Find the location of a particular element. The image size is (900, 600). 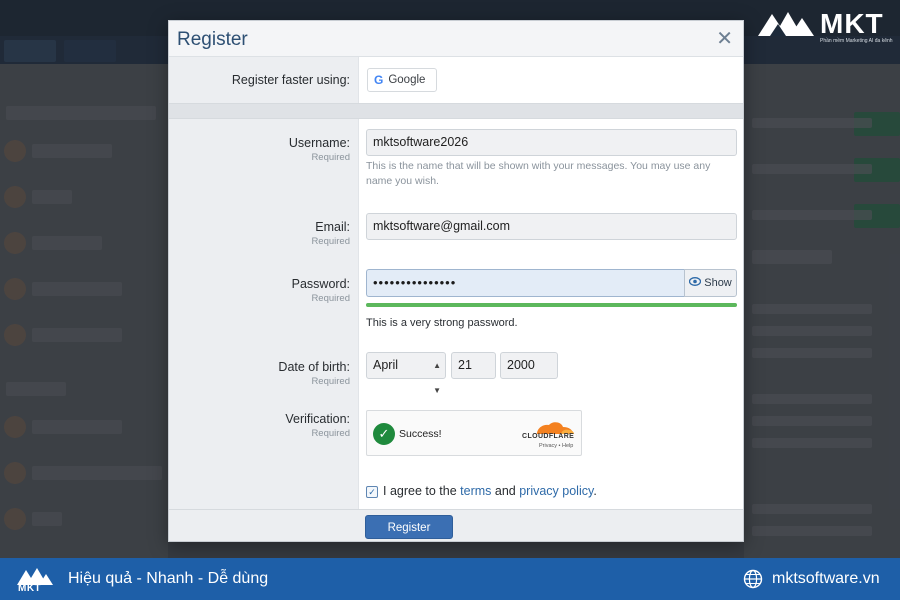

close-icon: ✕ is located at coordinates (724, 39).